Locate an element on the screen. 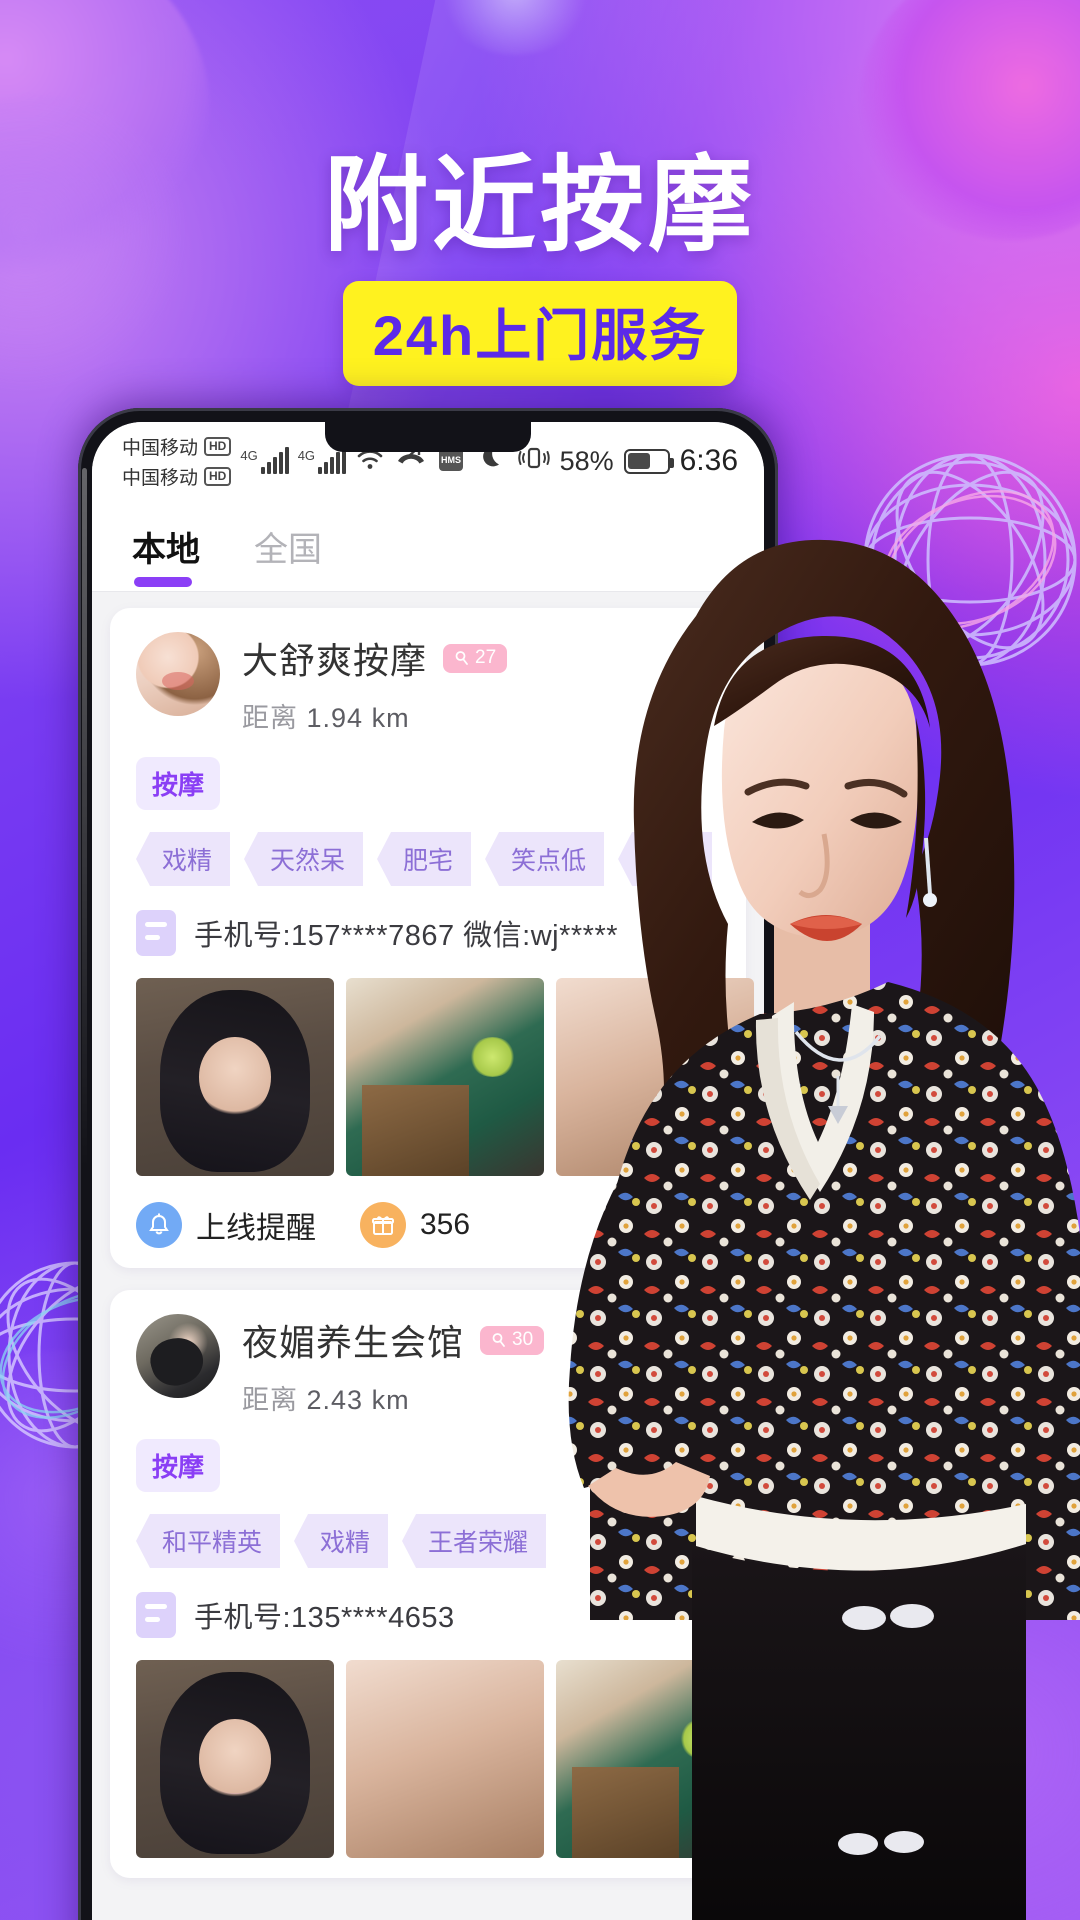 Image resolution: width=1080 pixels, height=1920 pixels. gift-count: 356 is located at coordinates (445, 1224).